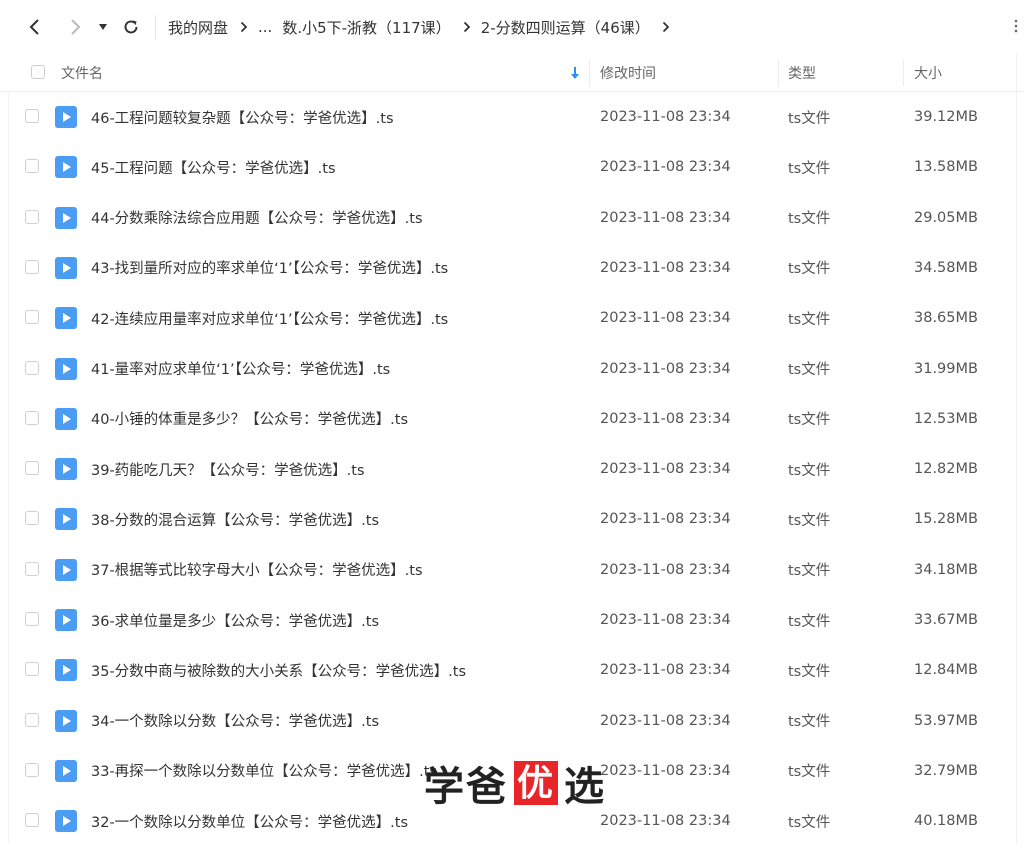 Image resolution: width=1024 pixels, height=846 pixels. Describe the element at coordinates (257, 570) in the screenshot. I see `file-name: 37-根据等式比较字母大小【公众号：学爸优选】.ts` at that location.